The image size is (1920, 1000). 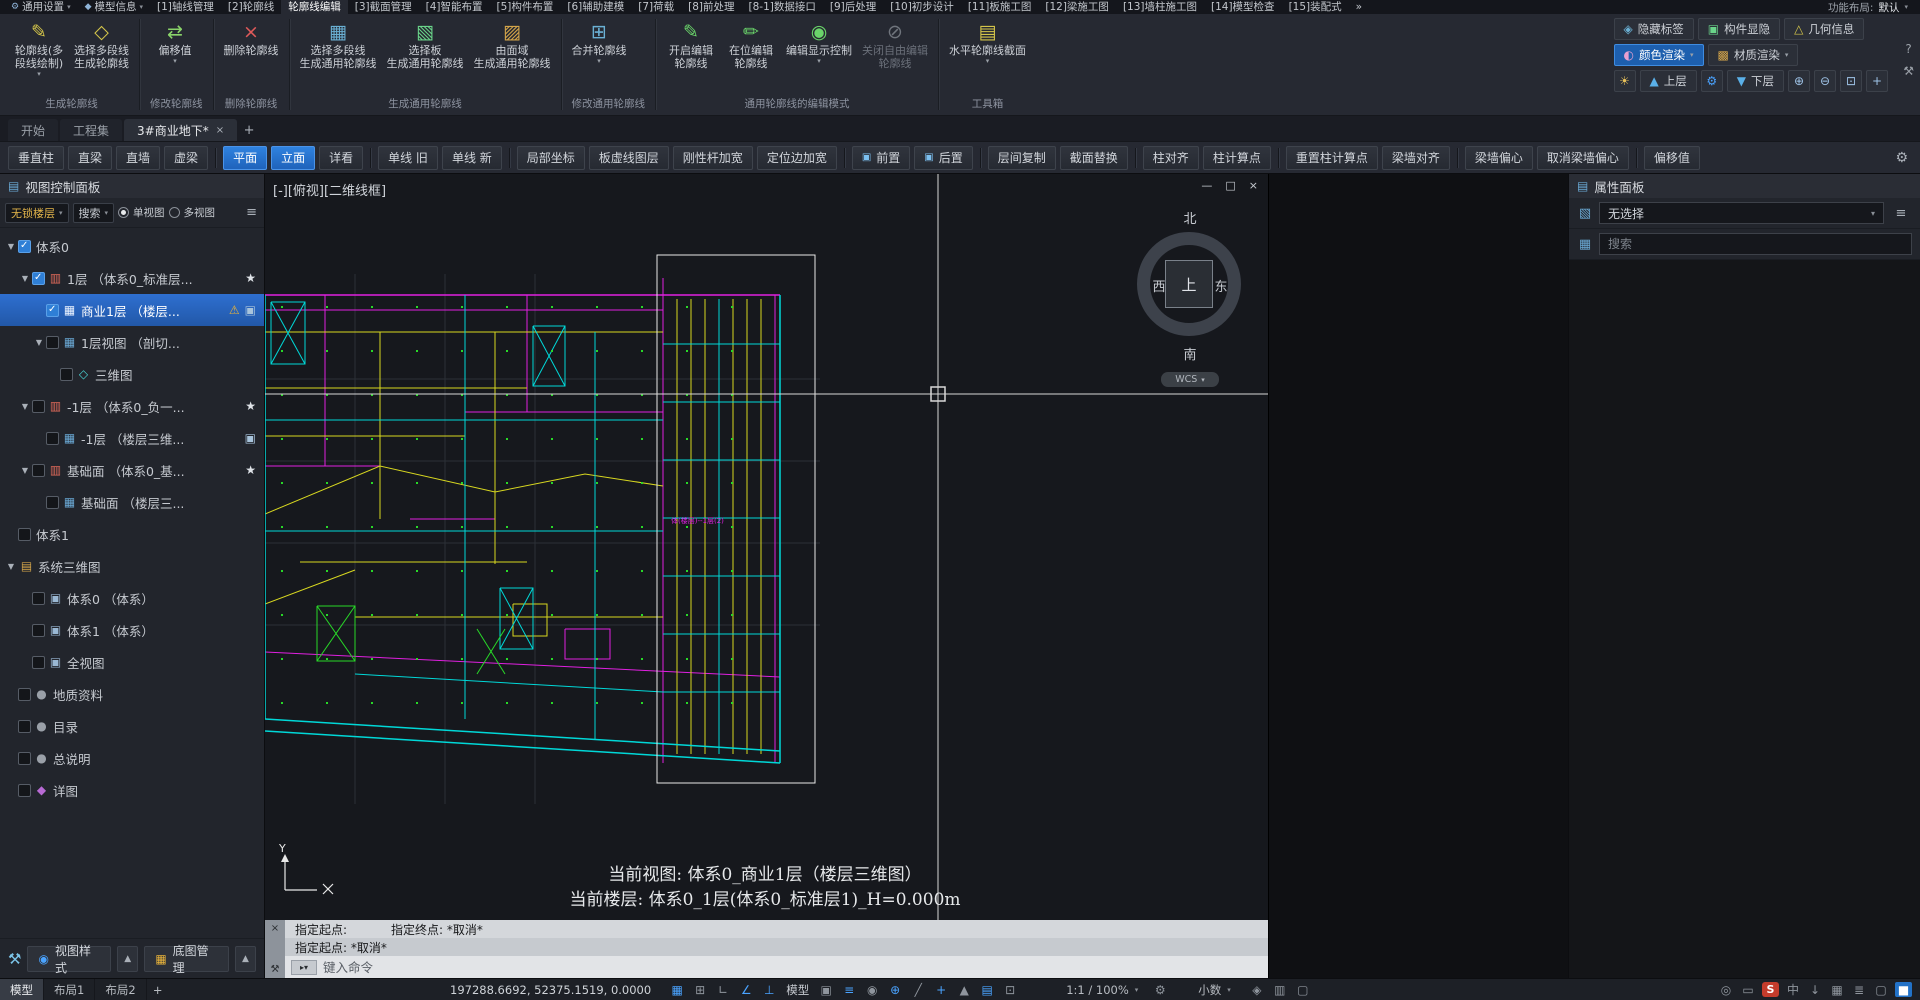 What do you see at coordinates (1753, 55) in the screenshot?
I see `ribbon-button-material: ▩ 材质渲染 ▾` at bounding box center [1753, 55].